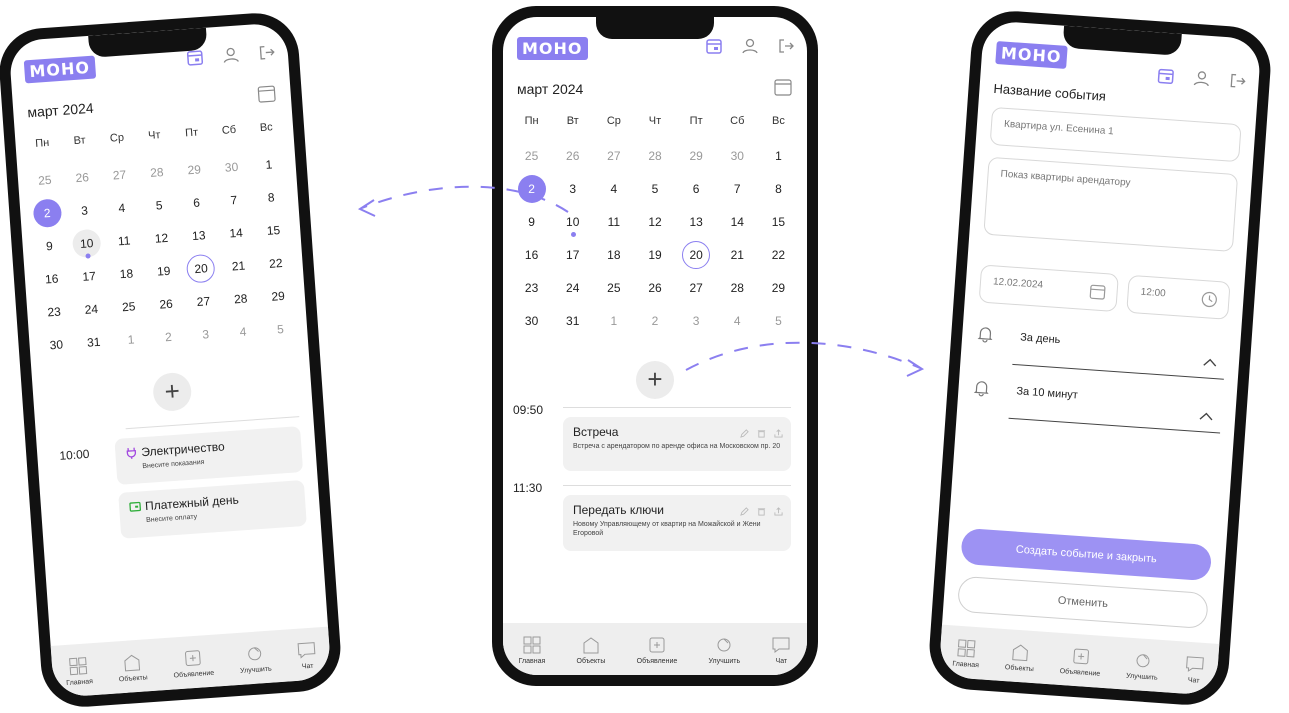 The height and width of the screenshot is (713, 1289). I want to click on calendar-day-marked: 20, so click(696, 255).